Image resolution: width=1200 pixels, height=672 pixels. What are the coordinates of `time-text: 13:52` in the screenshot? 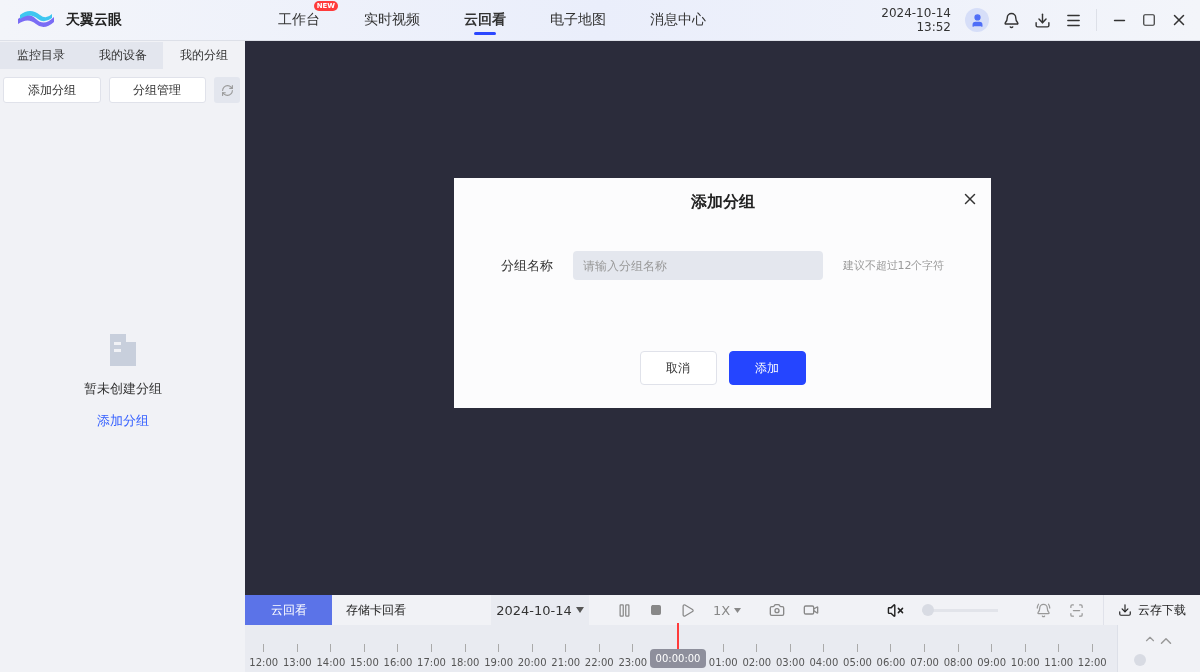 It's located at (933, 27).